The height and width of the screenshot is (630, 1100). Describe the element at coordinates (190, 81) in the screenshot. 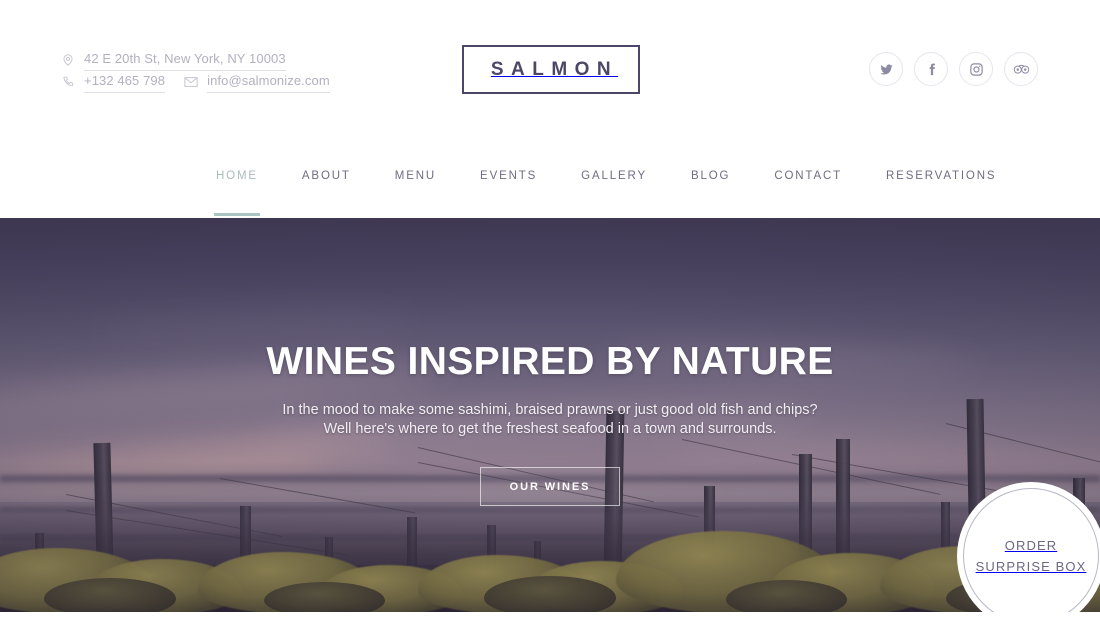

I see `envelope-icon` at that location.